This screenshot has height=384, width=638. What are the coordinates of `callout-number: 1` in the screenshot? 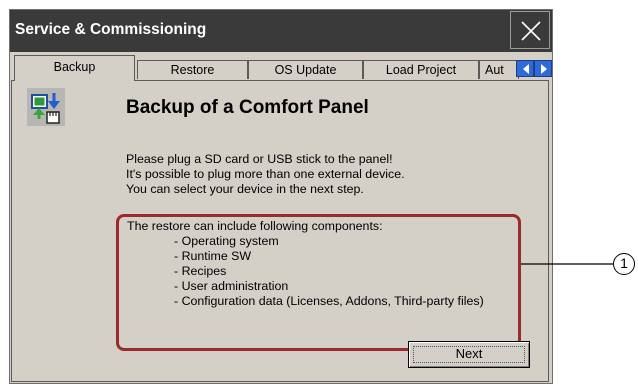 It's located at (624, 264).